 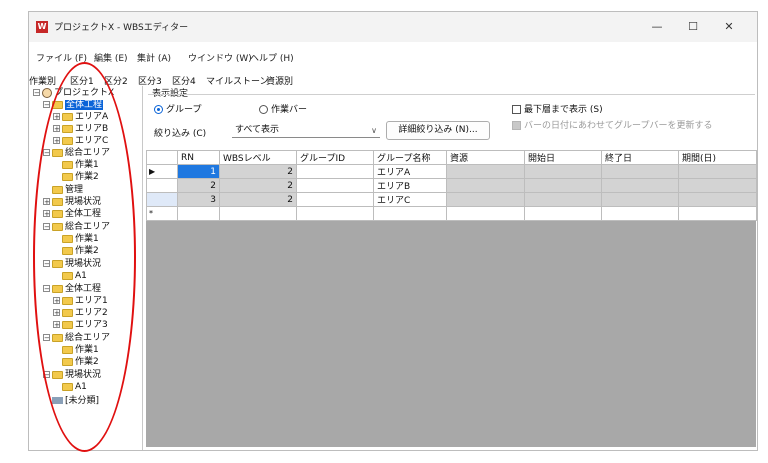 What do you see at coordinates (729, 27) in the screenshot?
I see `close-button: ✕` at bounding box center [729, 27].